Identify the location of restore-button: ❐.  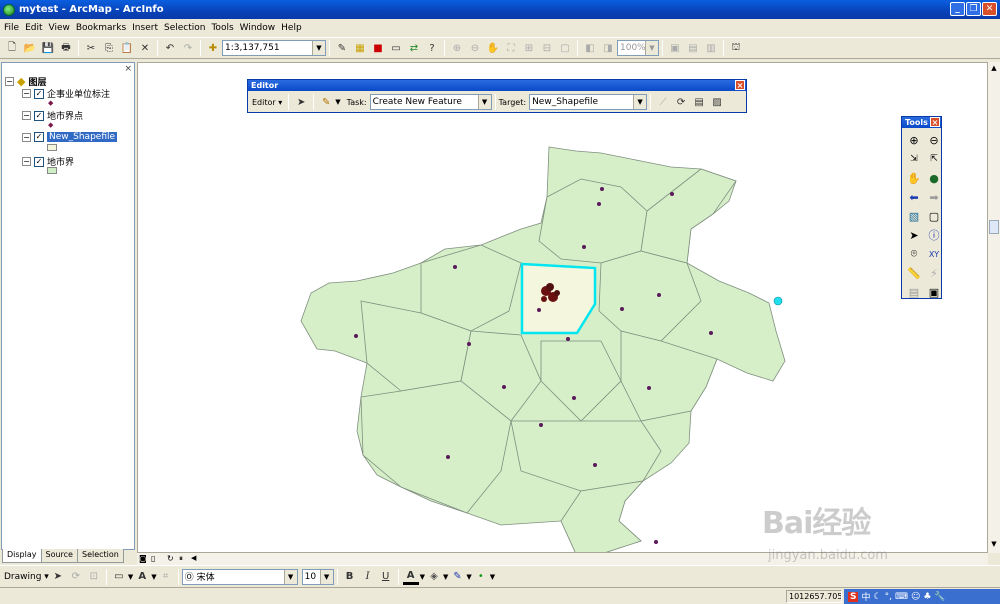
(973, 9).